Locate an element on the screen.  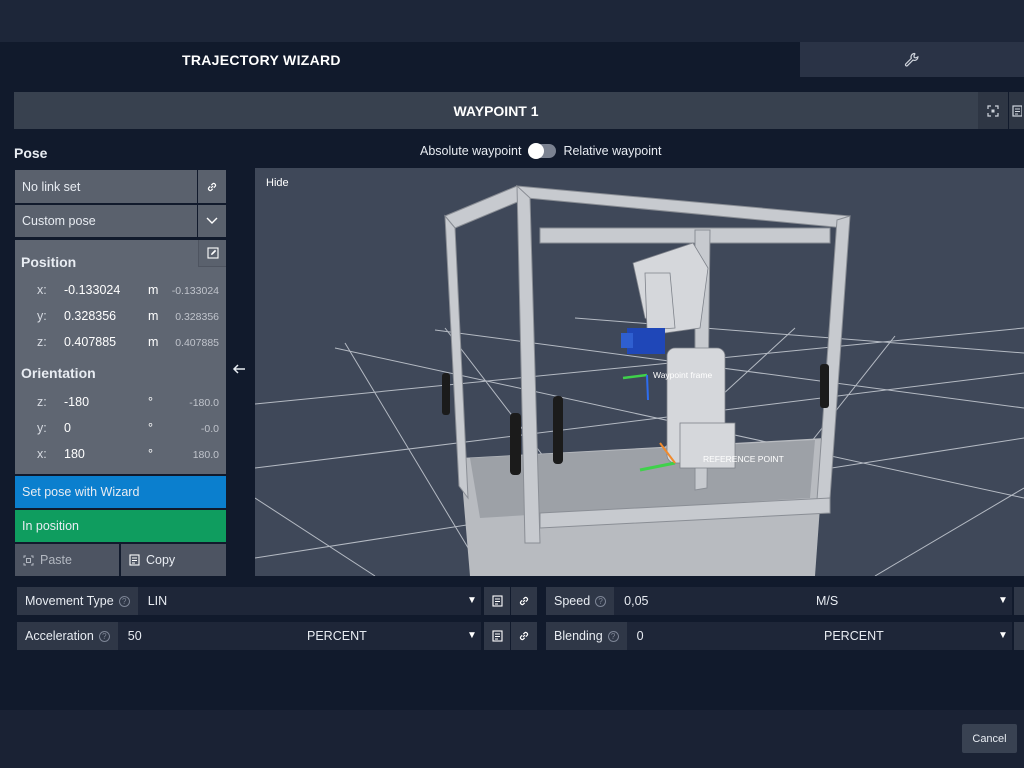
waypoint-title-bar: WAYPOINT 1 is located at coordinates (496, 110).